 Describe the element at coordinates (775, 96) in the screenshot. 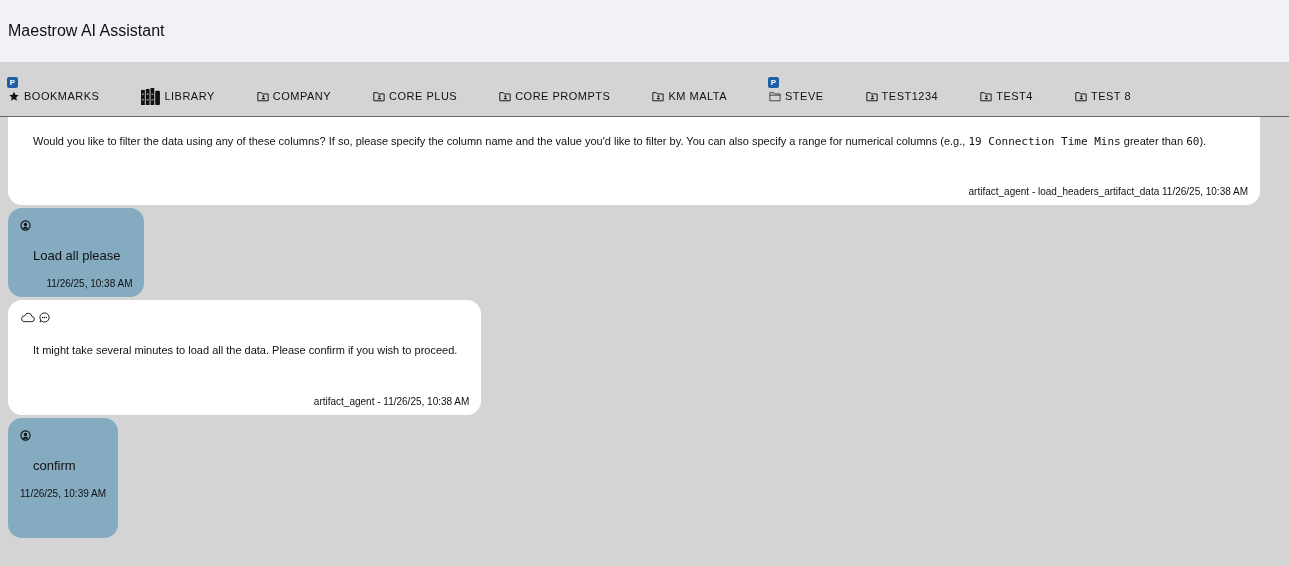

I see `folder-icon` at that location.